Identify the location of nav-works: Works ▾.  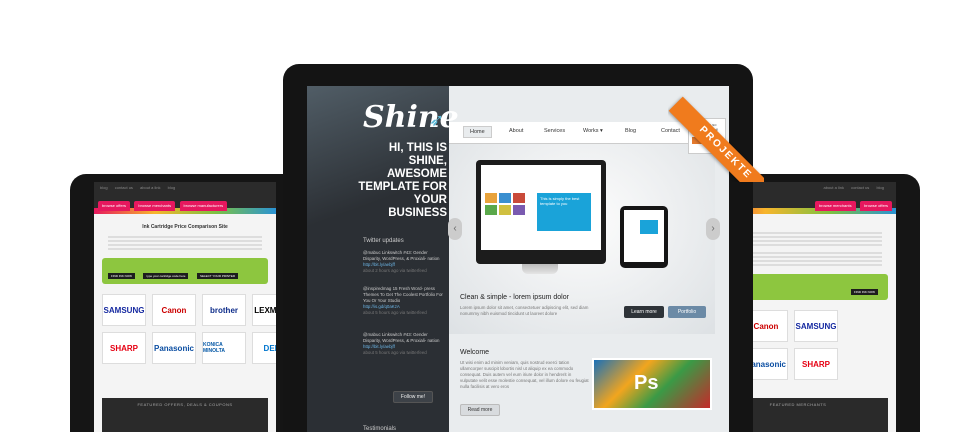
(593, 131).